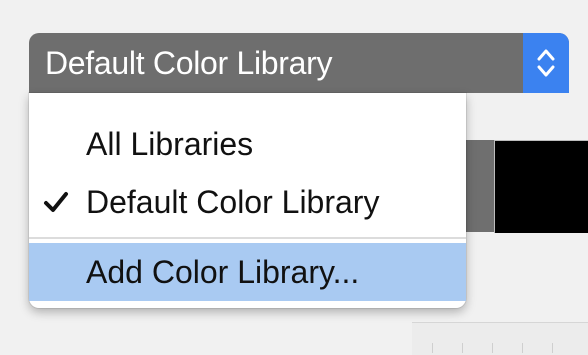  What do you see at coordinates (170, 143) in the screenshot?
I see `menu-item-label: All Libraries` at bounding box center [170, 143].